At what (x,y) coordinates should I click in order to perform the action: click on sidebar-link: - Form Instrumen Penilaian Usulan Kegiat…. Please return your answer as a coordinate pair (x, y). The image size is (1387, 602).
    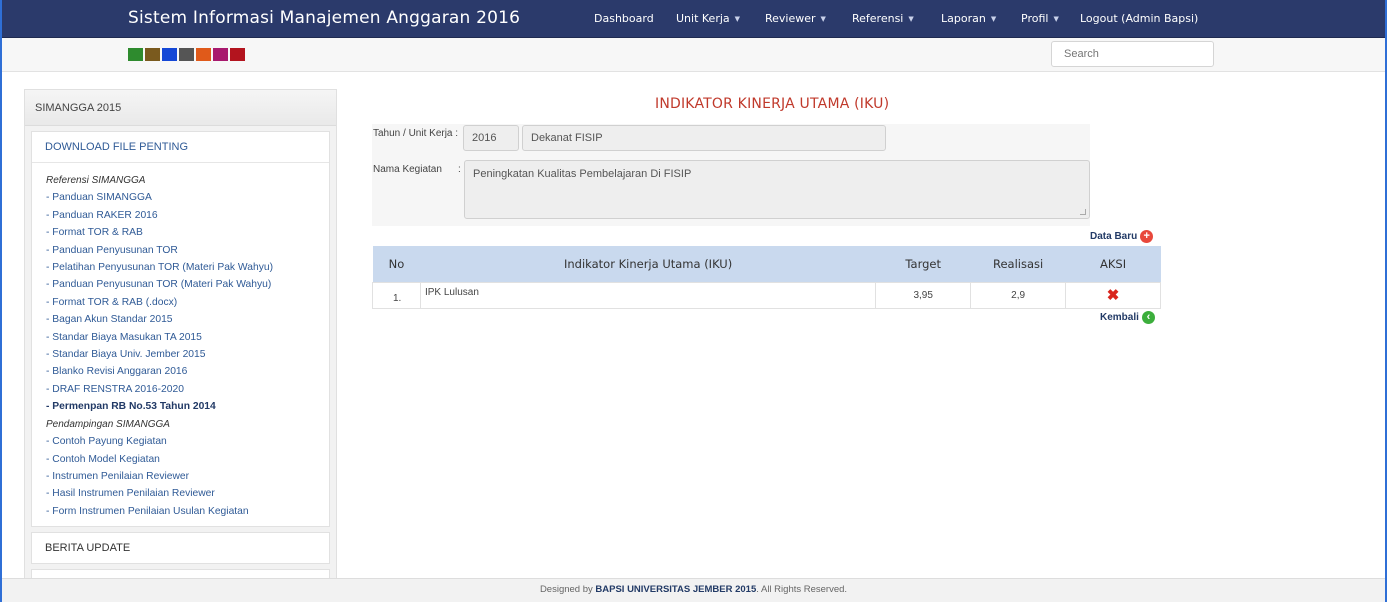
    Looking at the image, I should click on (180, 511).